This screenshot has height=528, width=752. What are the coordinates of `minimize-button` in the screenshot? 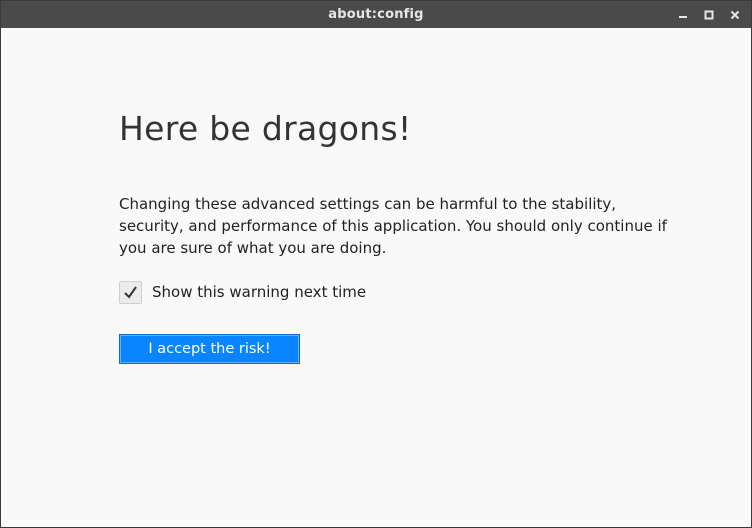 It's located at (683, 15).